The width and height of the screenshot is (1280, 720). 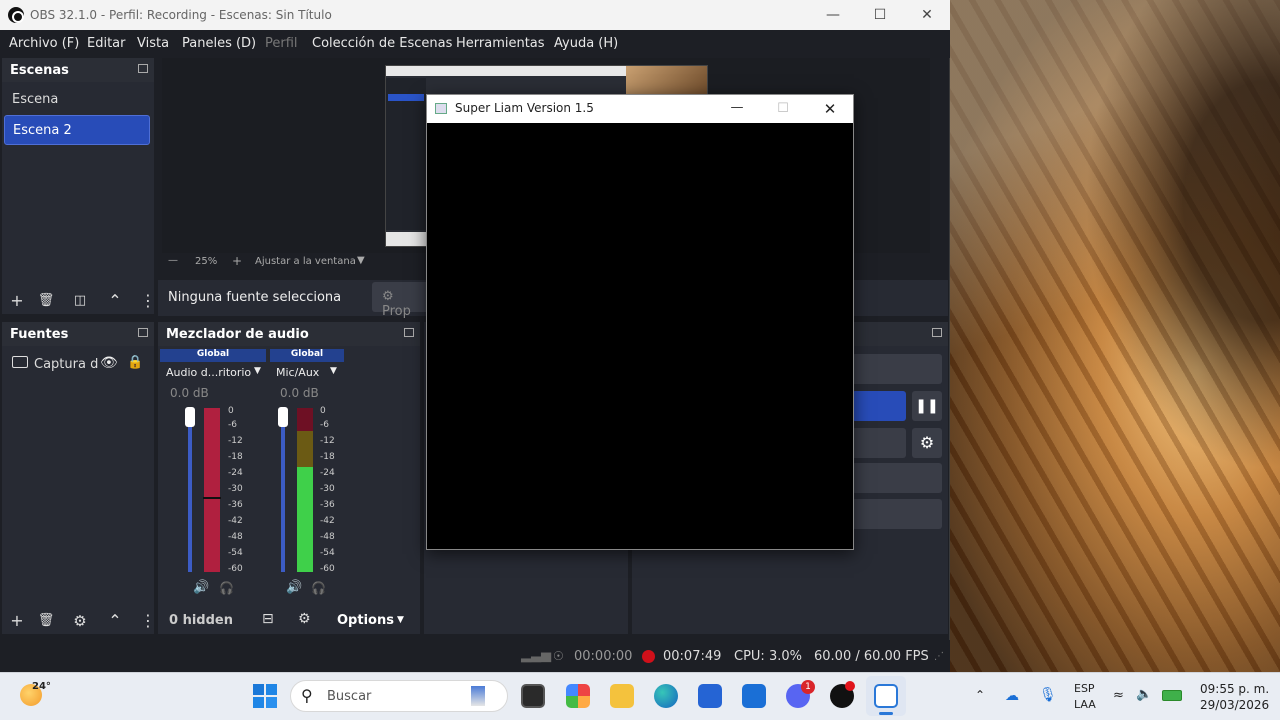 I want to click on channel-badge: Global, so click(x=213, y=355).